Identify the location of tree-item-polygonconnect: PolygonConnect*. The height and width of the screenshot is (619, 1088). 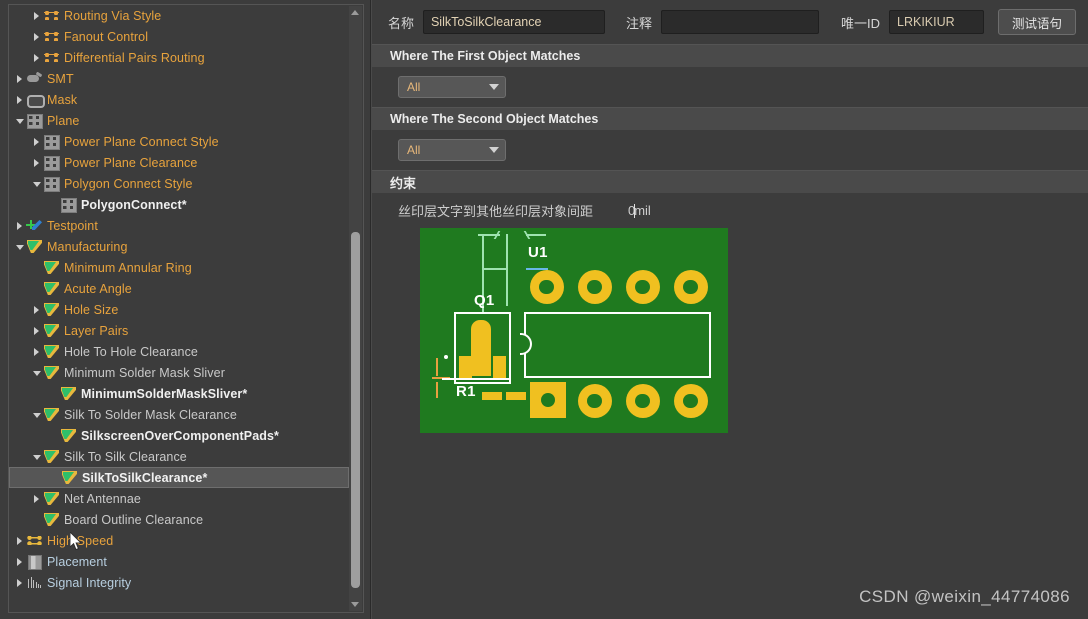
(179, 204).